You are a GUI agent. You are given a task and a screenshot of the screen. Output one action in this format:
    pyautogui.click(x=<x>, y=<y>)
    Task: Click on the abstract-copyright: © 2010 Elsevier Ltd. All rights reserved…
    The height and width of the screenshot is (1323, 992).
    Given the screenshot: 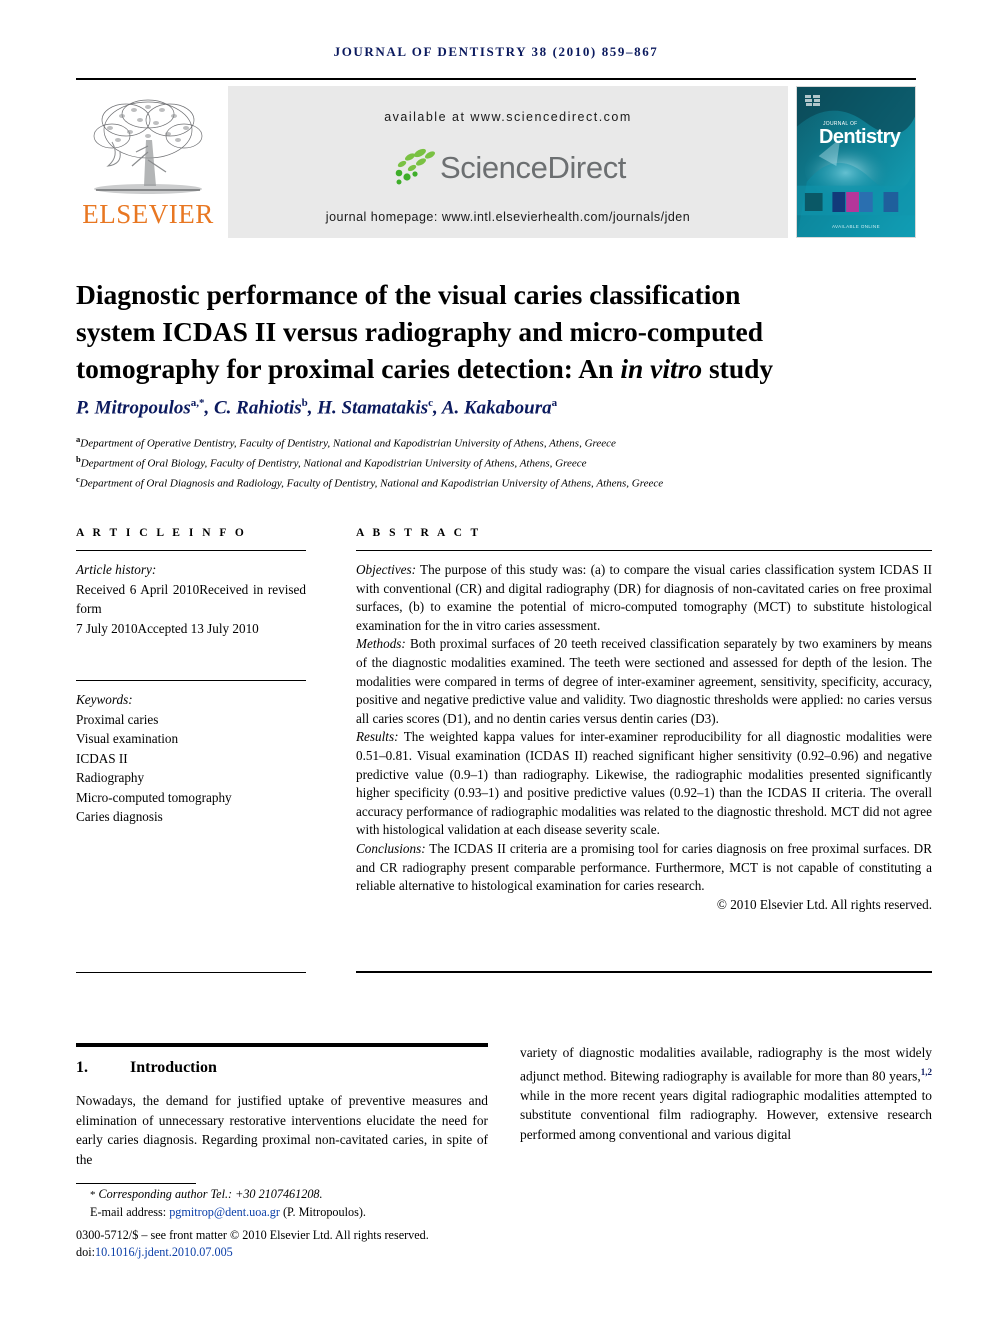 What is the action you would take?
    pyautogui.click(x=824, y=904)
    